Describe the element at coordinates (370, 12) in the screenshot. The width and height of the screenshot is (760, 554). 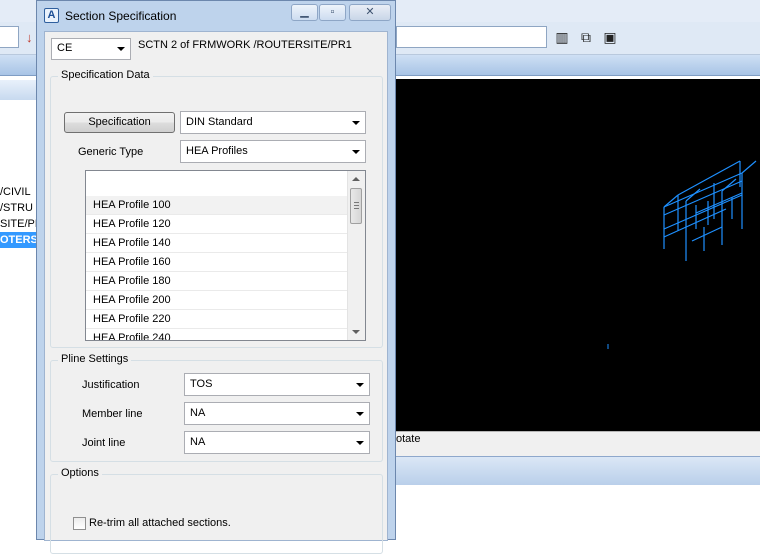
I see `close-button: ✕` at that location.